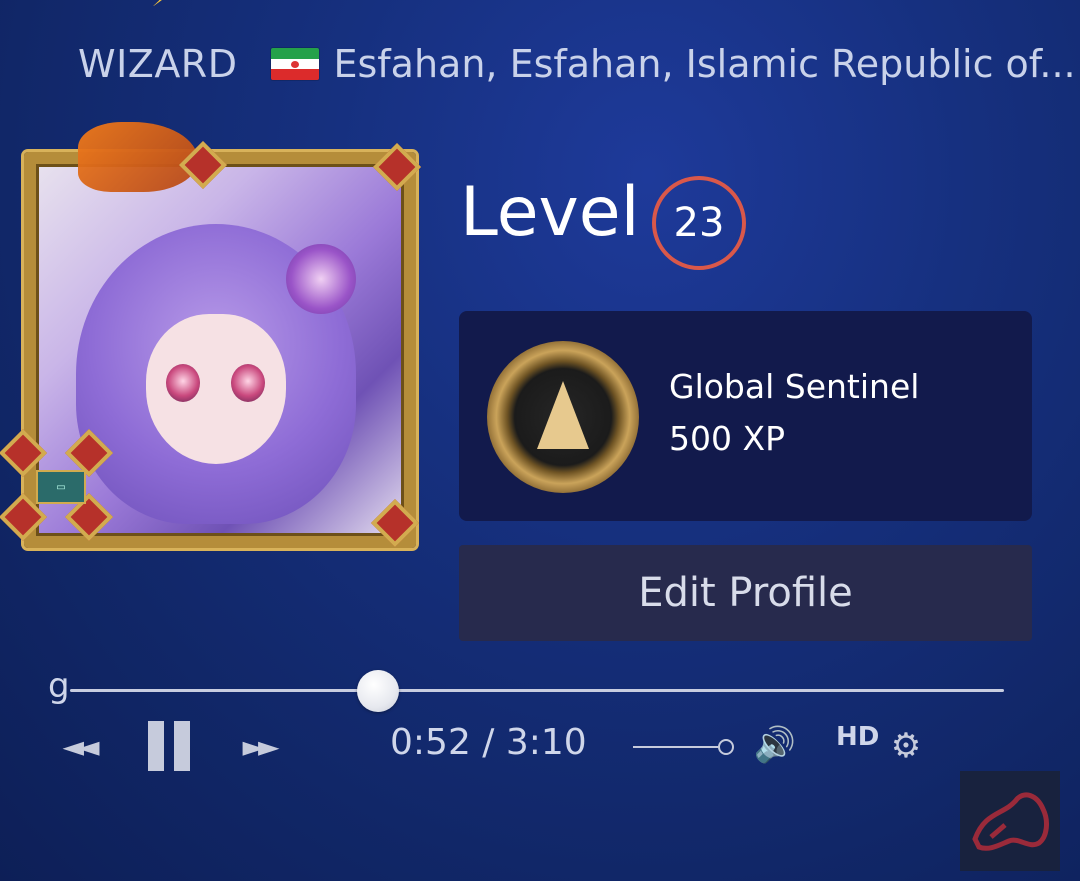 The image size is (1080, 881). Describe the element at coordinates (775, 745) in the screenshot. I see `speaker-icon: 🔊` at that location.